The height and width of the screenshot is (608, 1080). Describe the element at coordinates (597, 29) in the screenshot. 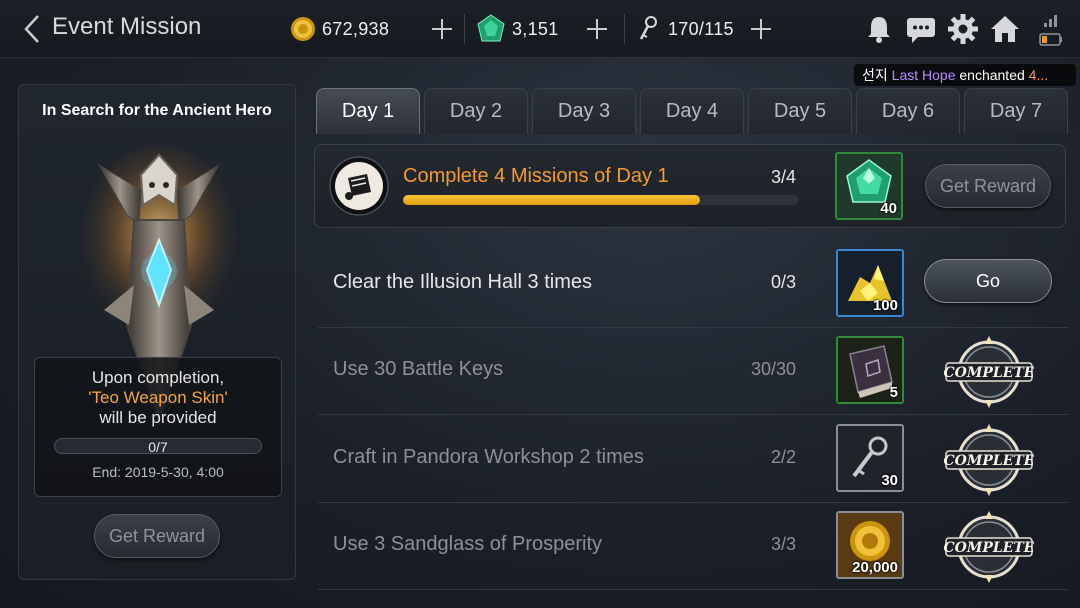

I see `add-gems-button` at that location.